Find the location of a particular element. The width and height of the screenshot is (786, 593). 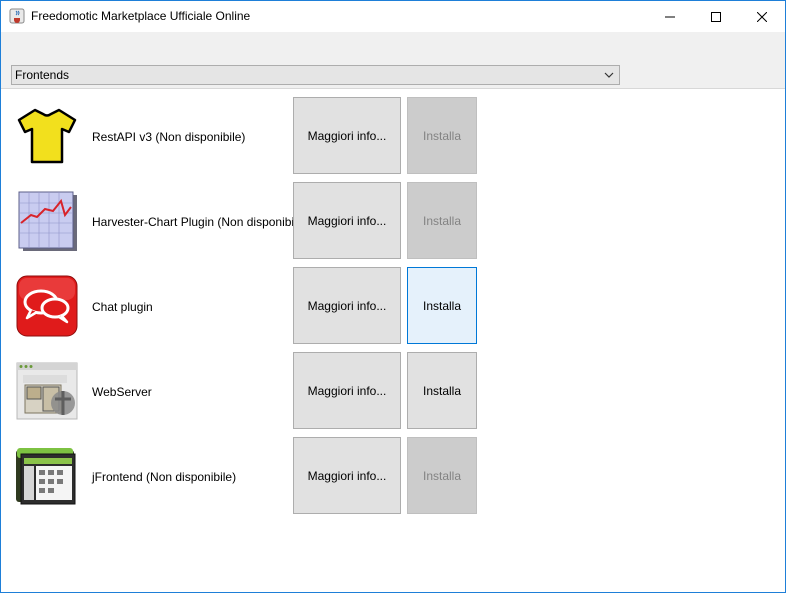

category-select: Frontends is located at coordinates (315, 75).